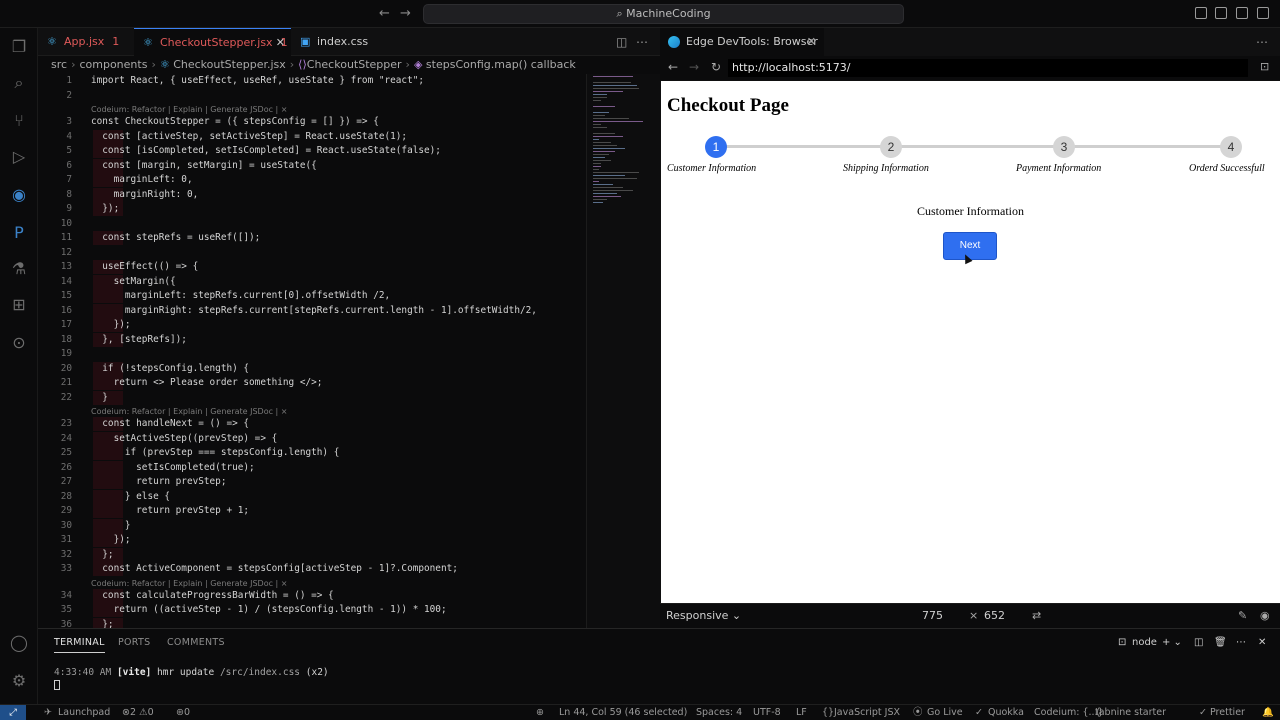 The height and width of the screenshot is (720, 1280). Describe the element at coordinates (19, 681) in the screenshot. I see `settings-gear-icon: ⚙` at that location.